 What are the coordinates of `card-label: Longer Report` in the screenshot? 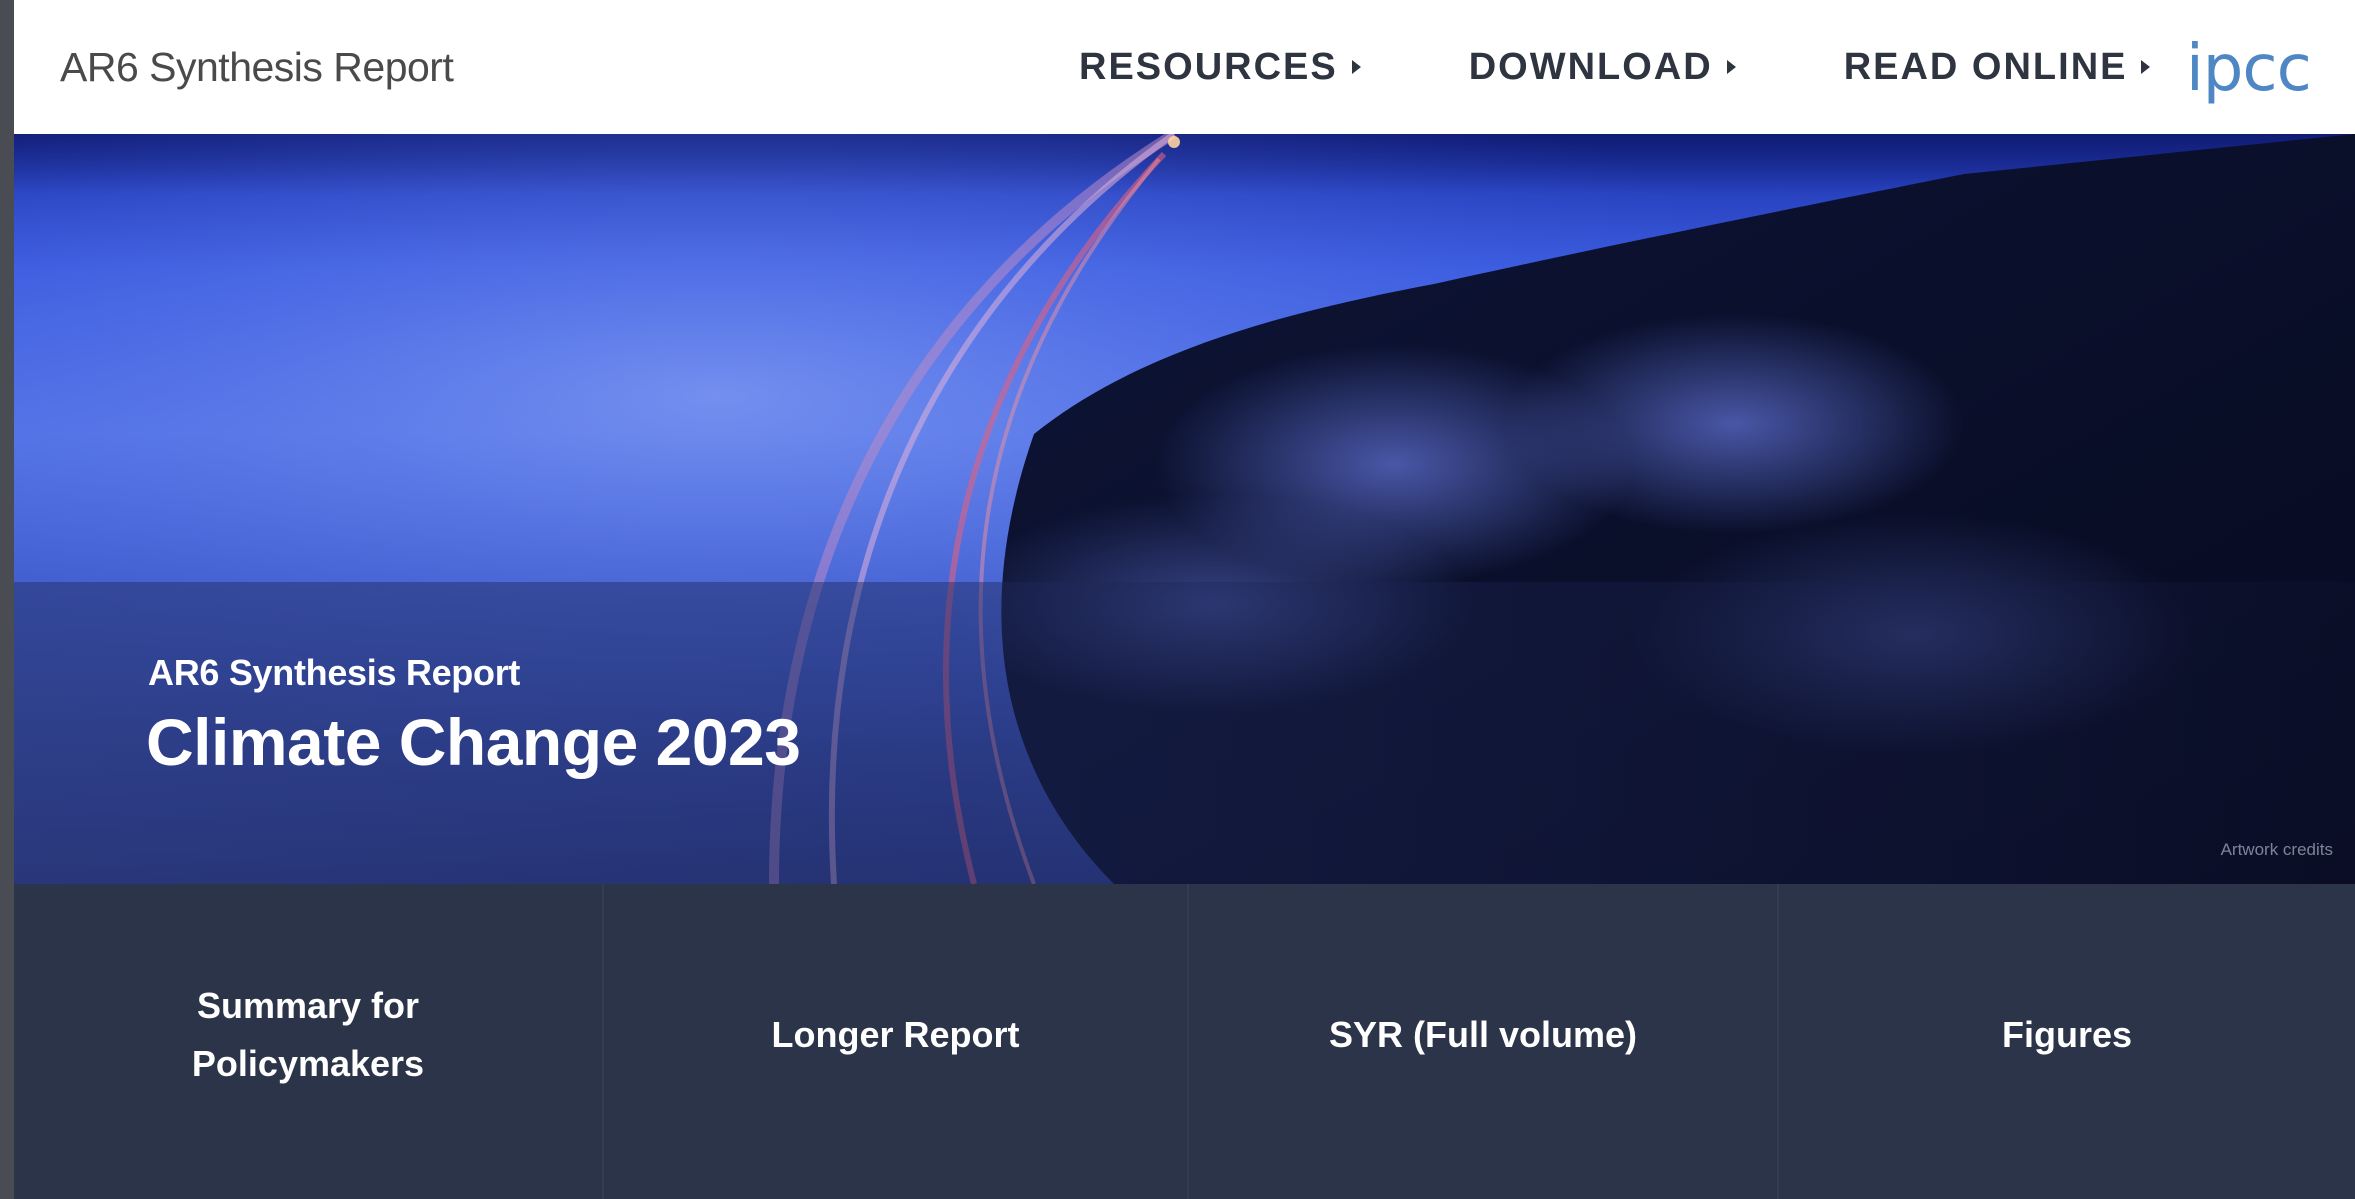 It's located at (895, 1034).